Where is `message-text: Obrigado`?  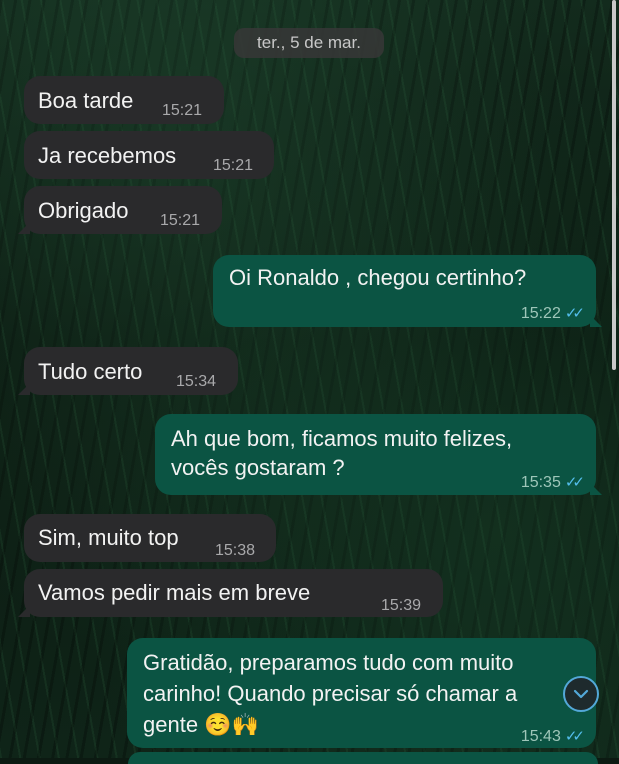
message-text: Obrigado is located at coordinates (83, 210).